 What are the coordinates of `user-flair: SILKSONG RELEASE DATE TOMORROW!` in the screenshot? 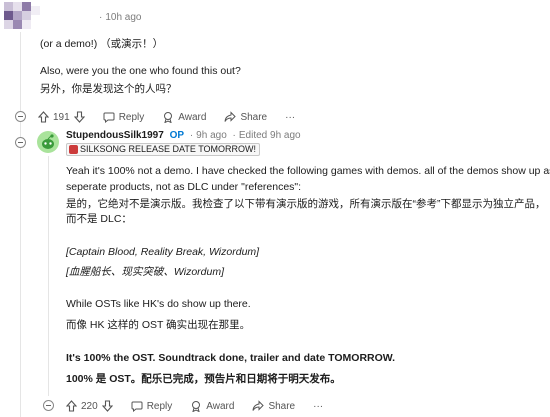 It's located at (163, 149).